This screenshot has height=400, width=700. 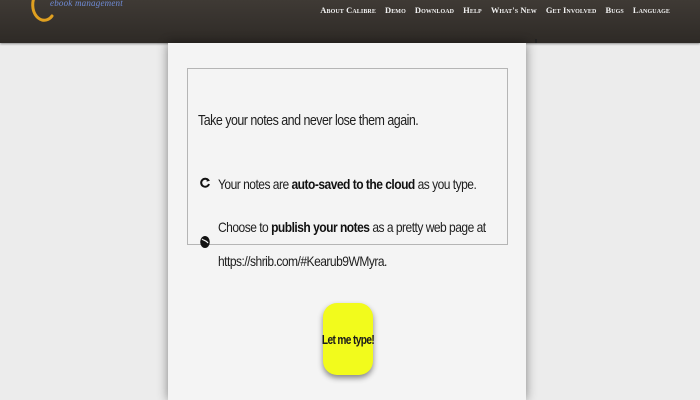 I want to click on logo-subtitle: ebook management, so click(x=86, y=4).